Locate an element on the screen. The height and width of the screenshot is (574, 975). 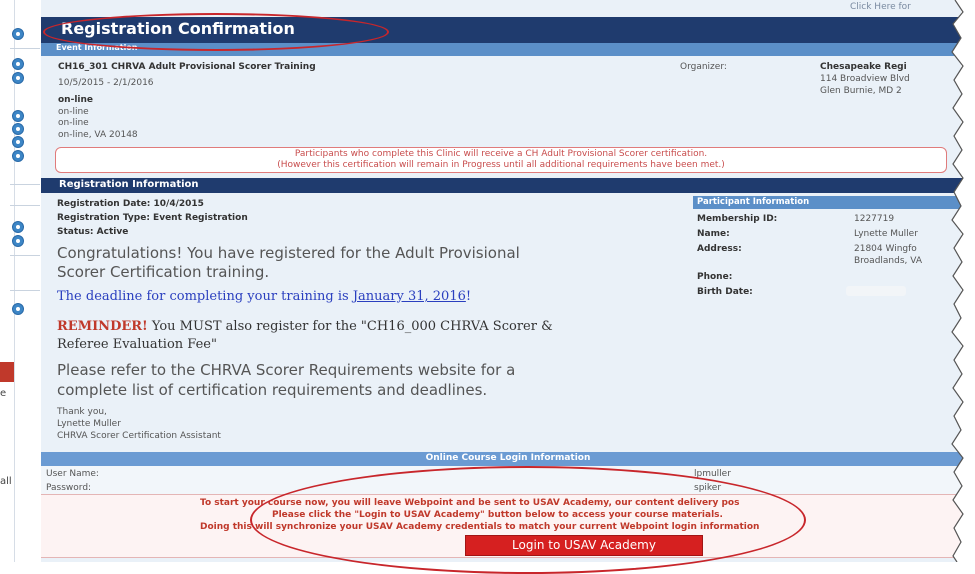
organizer-address: Glen Burnie, MD 2 is located at coordinates (861, 91).